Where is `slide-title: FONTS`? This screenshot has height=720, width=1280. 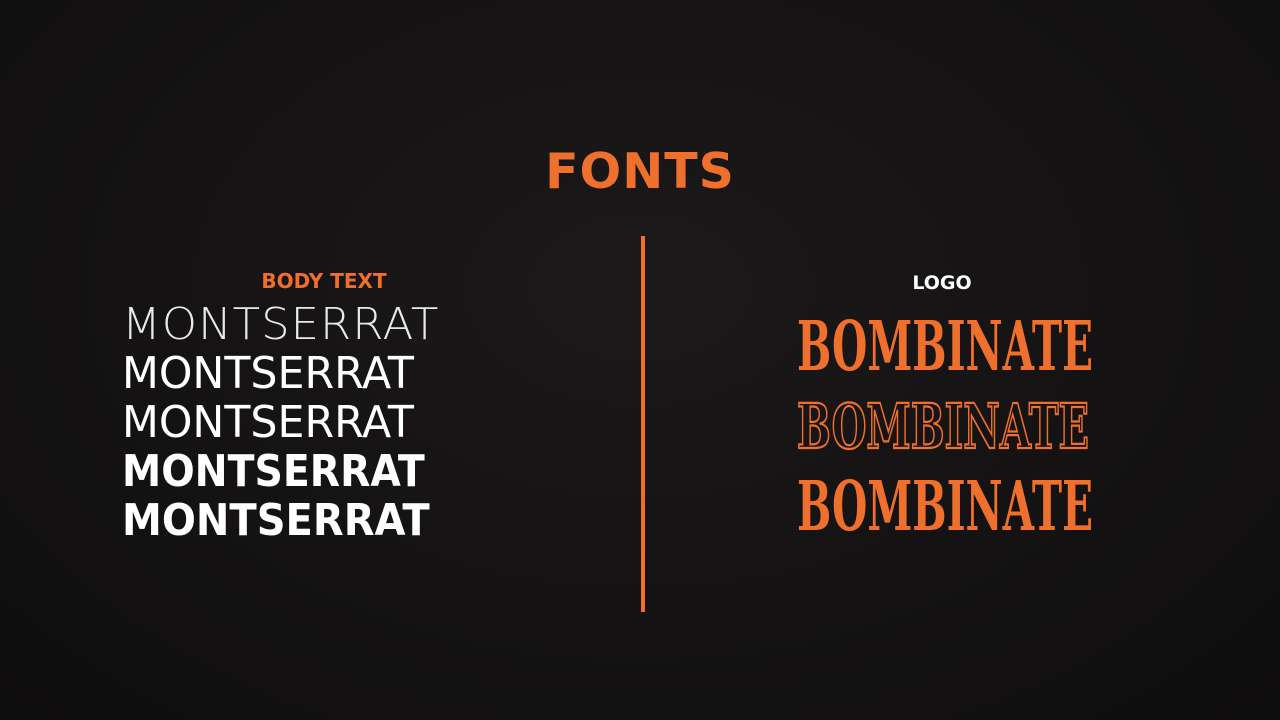 slide-title: FONTS is located at coordinates (640, 171).